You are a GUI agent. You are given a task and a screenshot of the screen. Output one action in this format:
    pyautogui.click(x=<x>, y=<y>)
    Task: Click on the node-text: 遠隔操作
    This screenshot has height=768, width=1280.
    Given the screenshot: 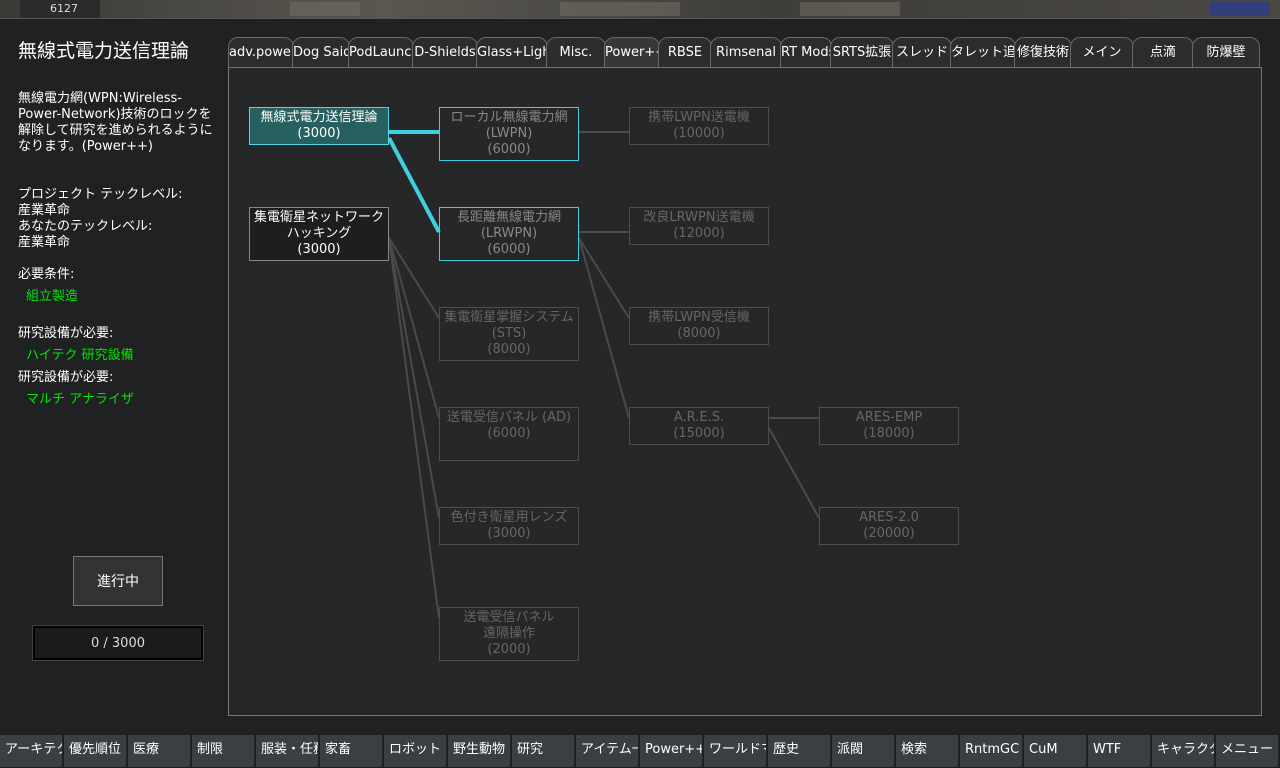 What is the action you would take?
    pyautogui.click(x=508, y=633)
    